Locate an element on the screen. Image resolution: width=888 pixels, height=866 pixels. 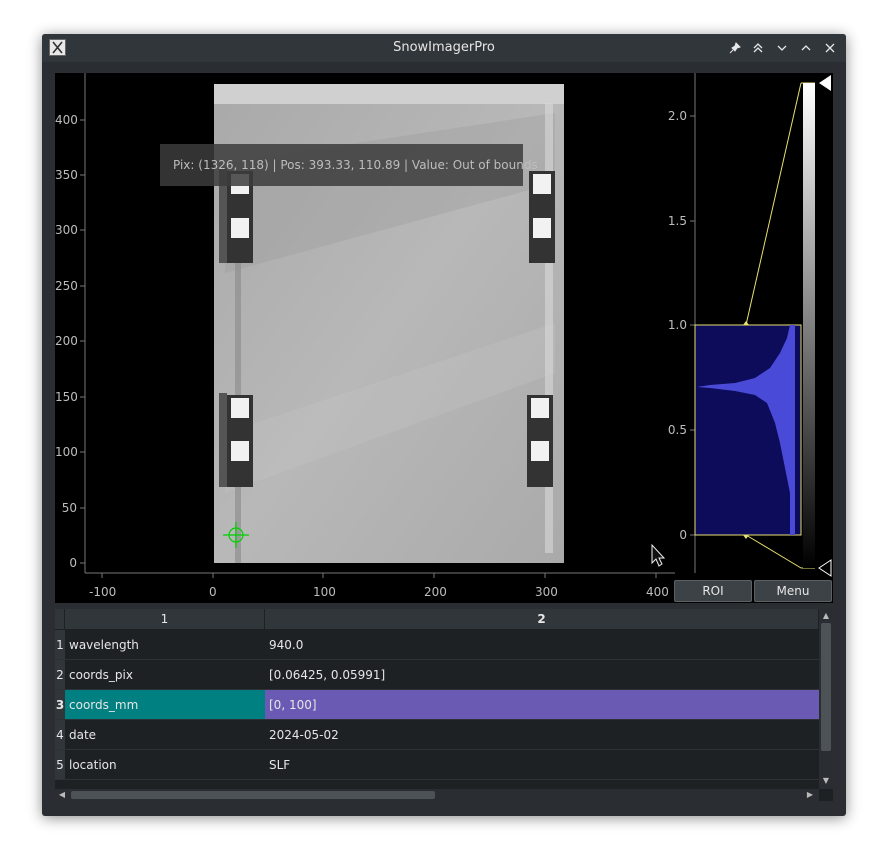
row-number: 1 is located at coordinates (60, 644).